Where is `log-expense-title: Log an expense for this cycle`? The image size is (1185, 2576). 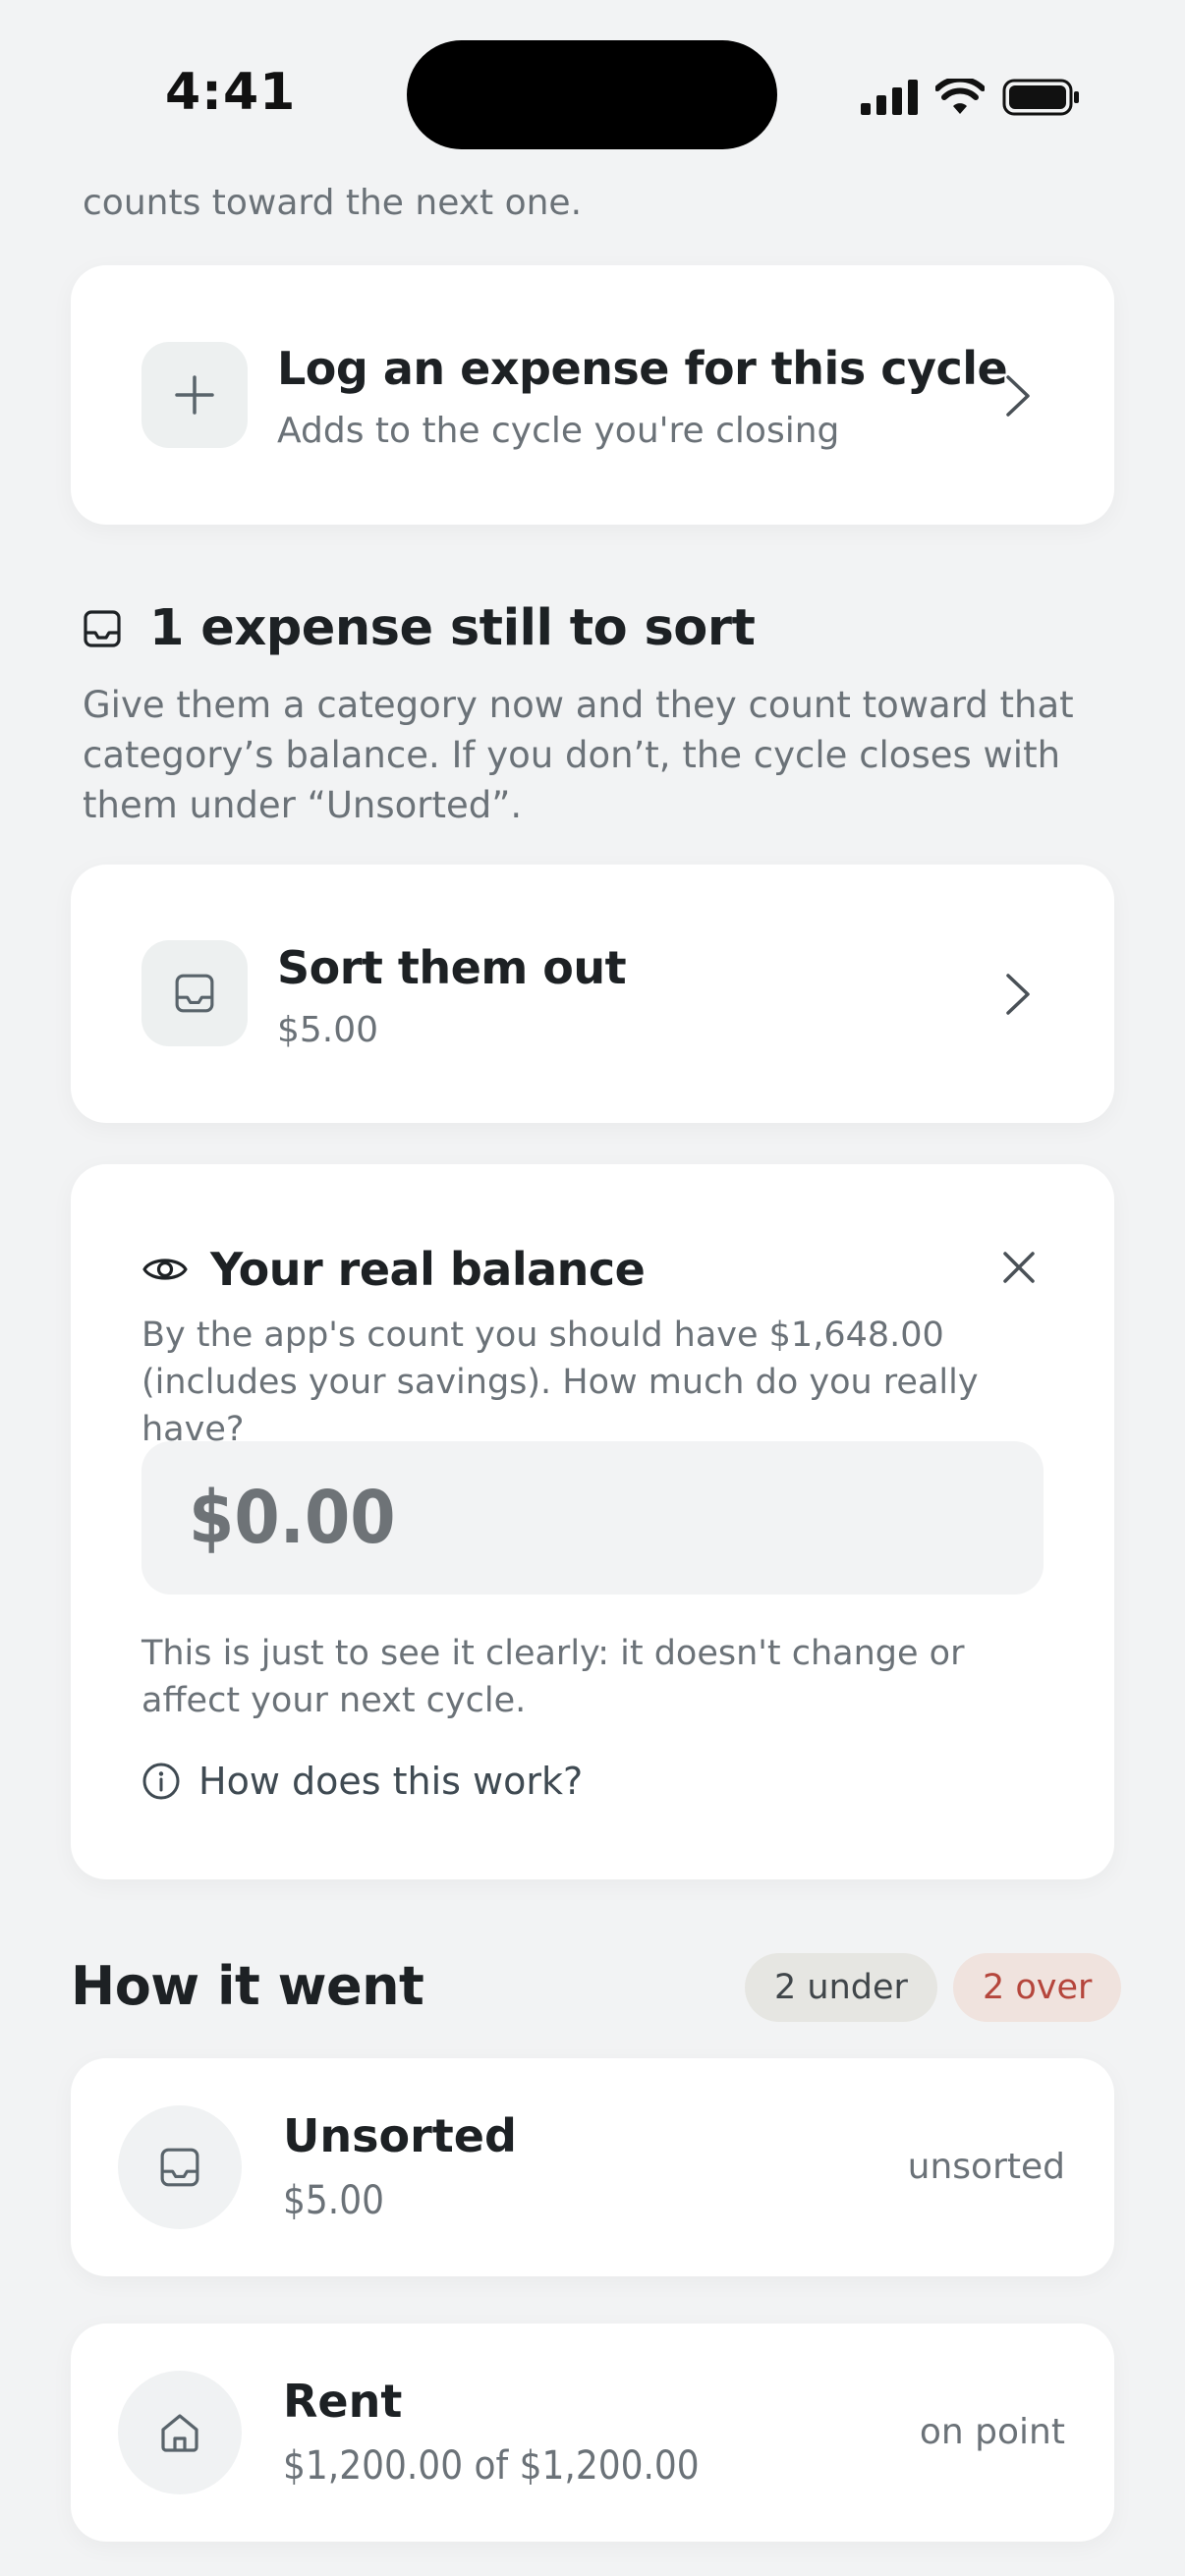 log-expense-title: Log an expense for this cycle is located at coordinates (643, 368).